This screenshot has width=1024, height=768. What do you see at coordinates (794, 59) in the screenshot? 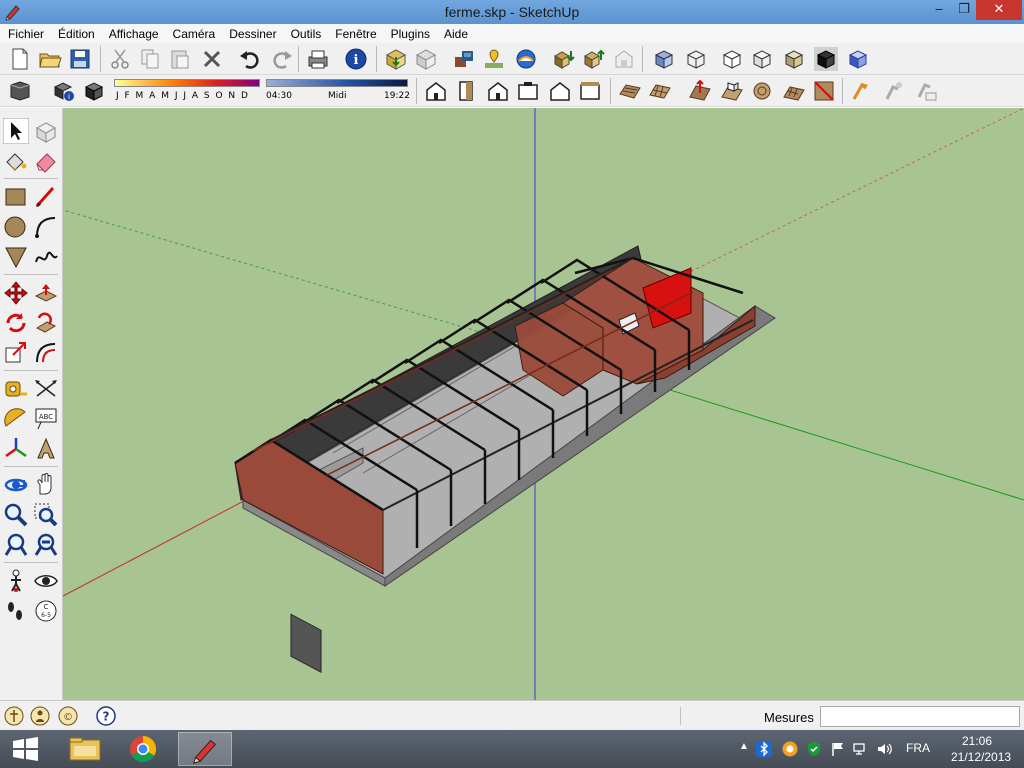
I see `shaded-textures-style-icon` at bounding box center [794, 59].